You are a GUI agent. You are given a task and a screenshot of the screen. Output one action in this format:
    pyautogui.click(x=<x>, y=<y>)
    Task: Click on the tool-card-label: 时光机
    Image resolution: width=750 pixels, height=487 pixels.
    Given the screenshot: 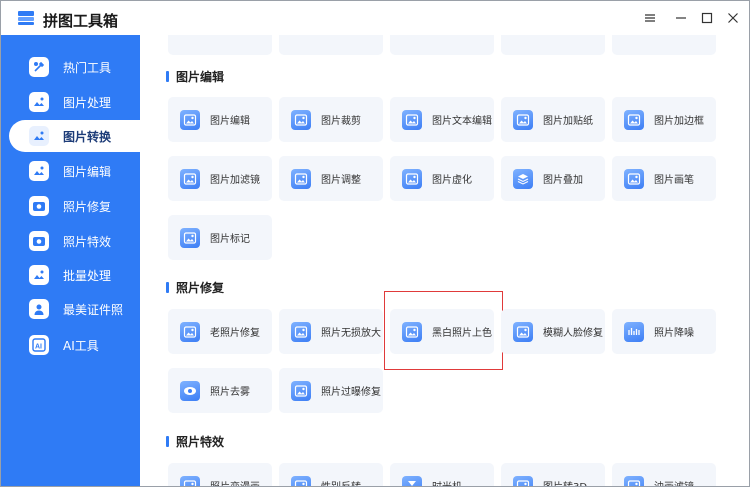 What is the action you would take?
    pyautogui.click(x=447, y=482)
    